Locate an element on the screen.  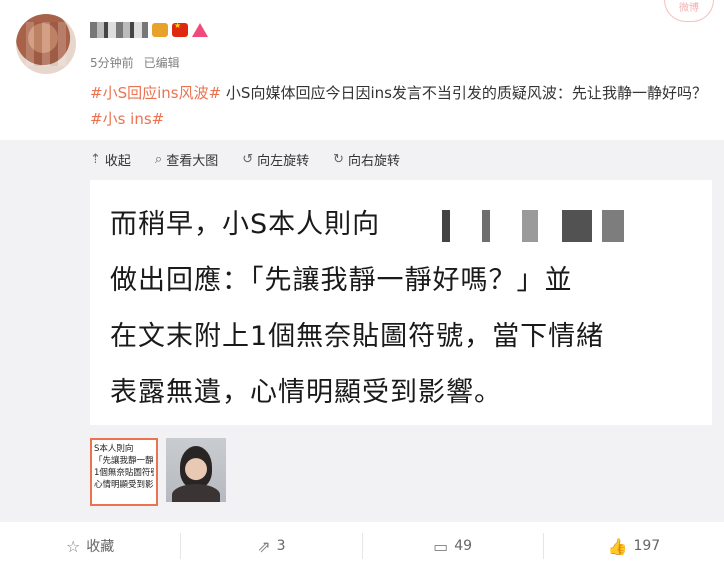
username-row is located at coordinates (149, 29).